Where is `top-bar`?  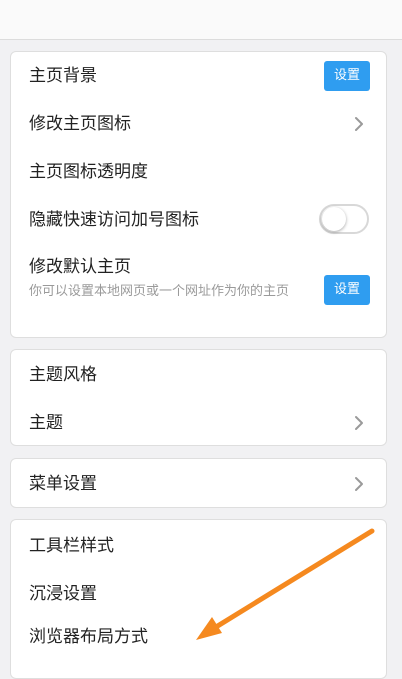
top-bar is located at coordinates (201, 20).